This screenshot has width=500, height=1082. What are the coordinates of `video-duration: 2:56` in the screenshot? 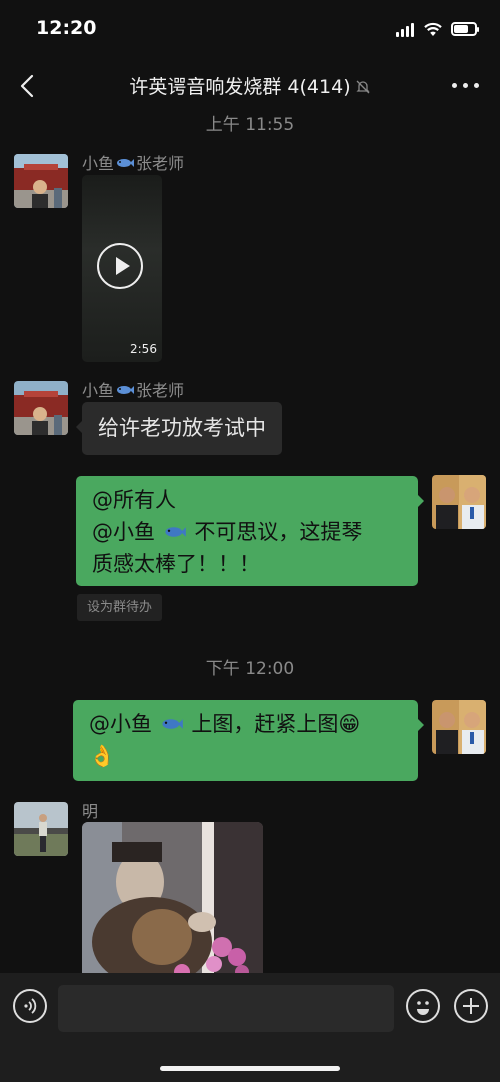 It's located at (143, 349).